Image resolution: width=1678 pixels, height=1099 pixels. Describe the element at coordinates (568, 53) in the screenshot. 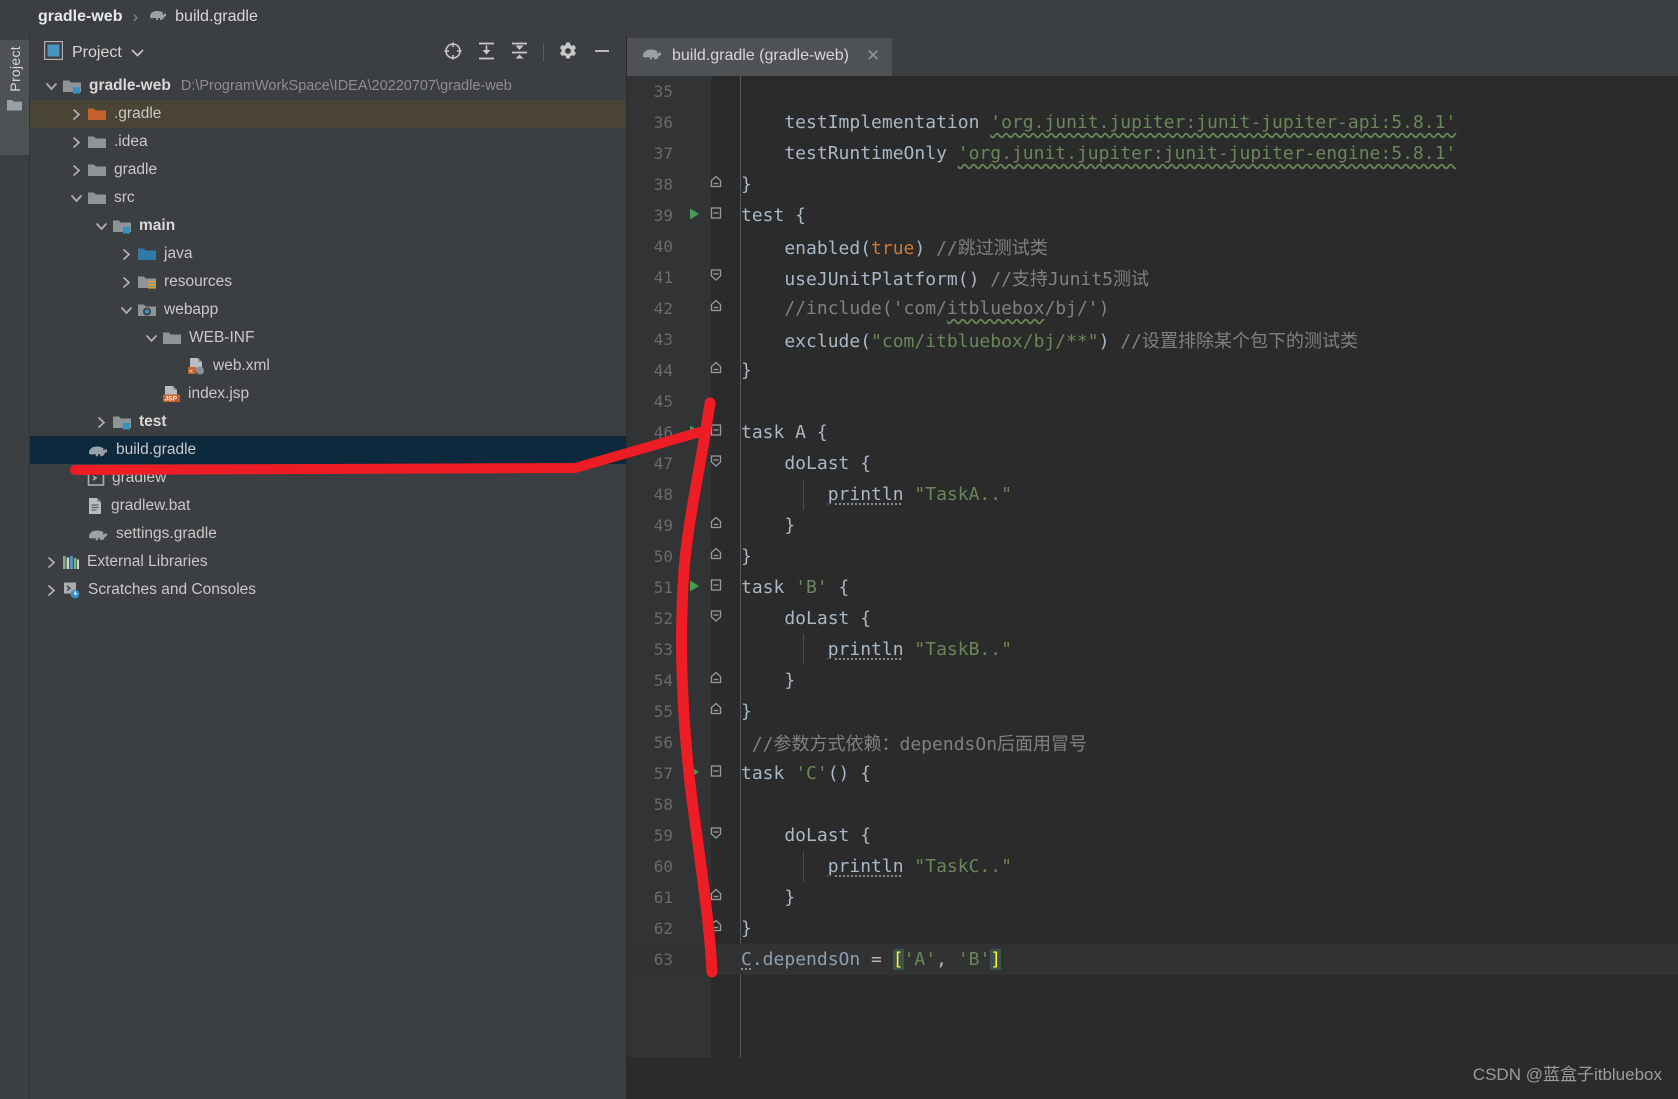

I see `settings-gear-icon` at that location.